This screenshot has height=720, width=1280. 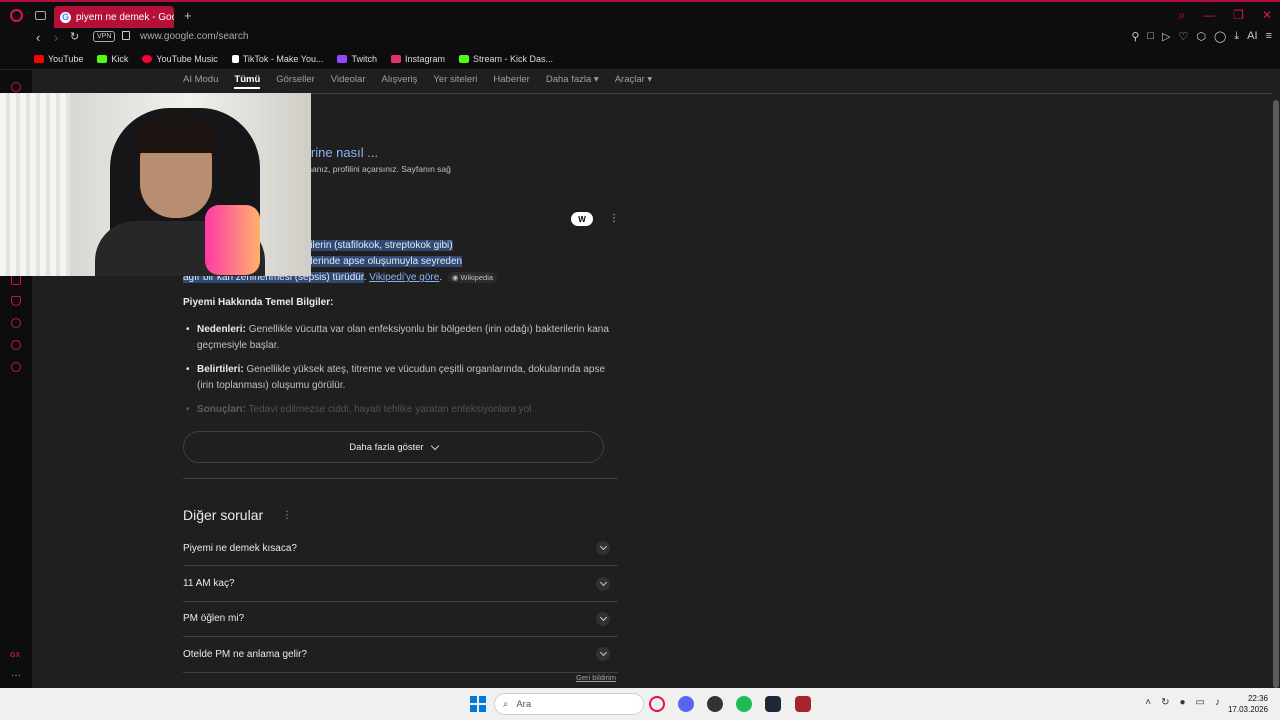 I want to click on windows-taskbar: ⌕ Ara ˄ ↻ ● ▭ ♪ 22:36 17.03.2026, so click(x=640, y=704).